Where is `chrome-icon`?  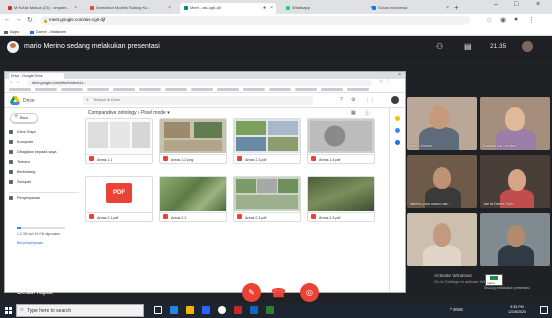 chrome-icon is located at coordinates (222, 310).